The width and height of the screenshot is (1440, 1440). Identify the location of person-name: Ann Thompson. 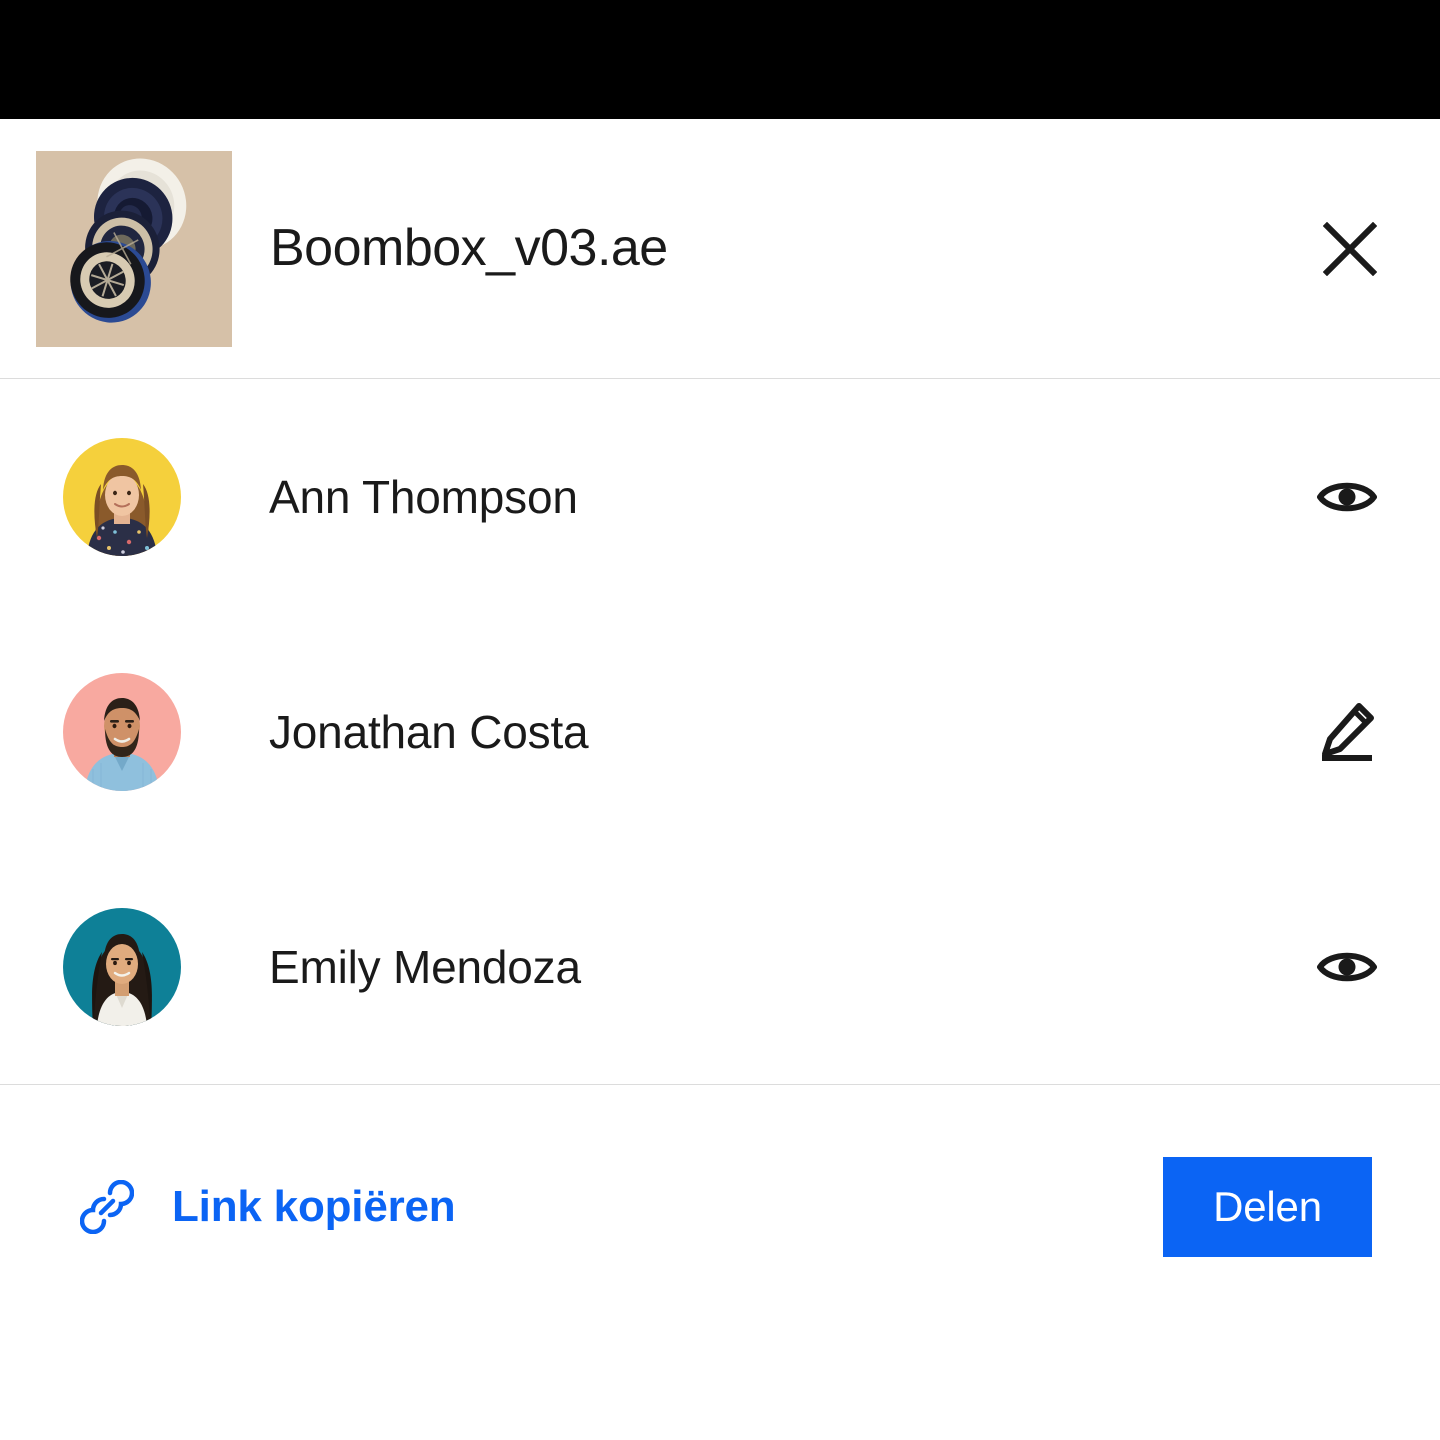
(423, 496).